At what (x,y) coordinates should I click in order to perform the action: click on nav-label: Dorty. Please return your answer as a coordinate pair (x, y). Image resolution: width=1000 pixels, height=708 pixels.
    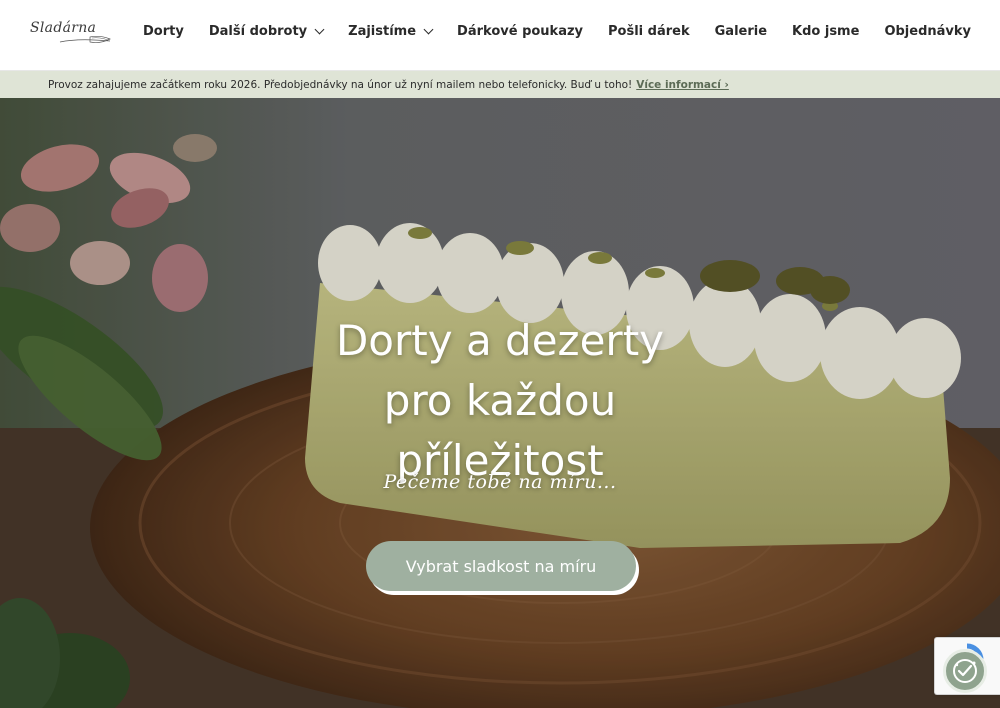
    Looking at the image, I should click on (163, 31).